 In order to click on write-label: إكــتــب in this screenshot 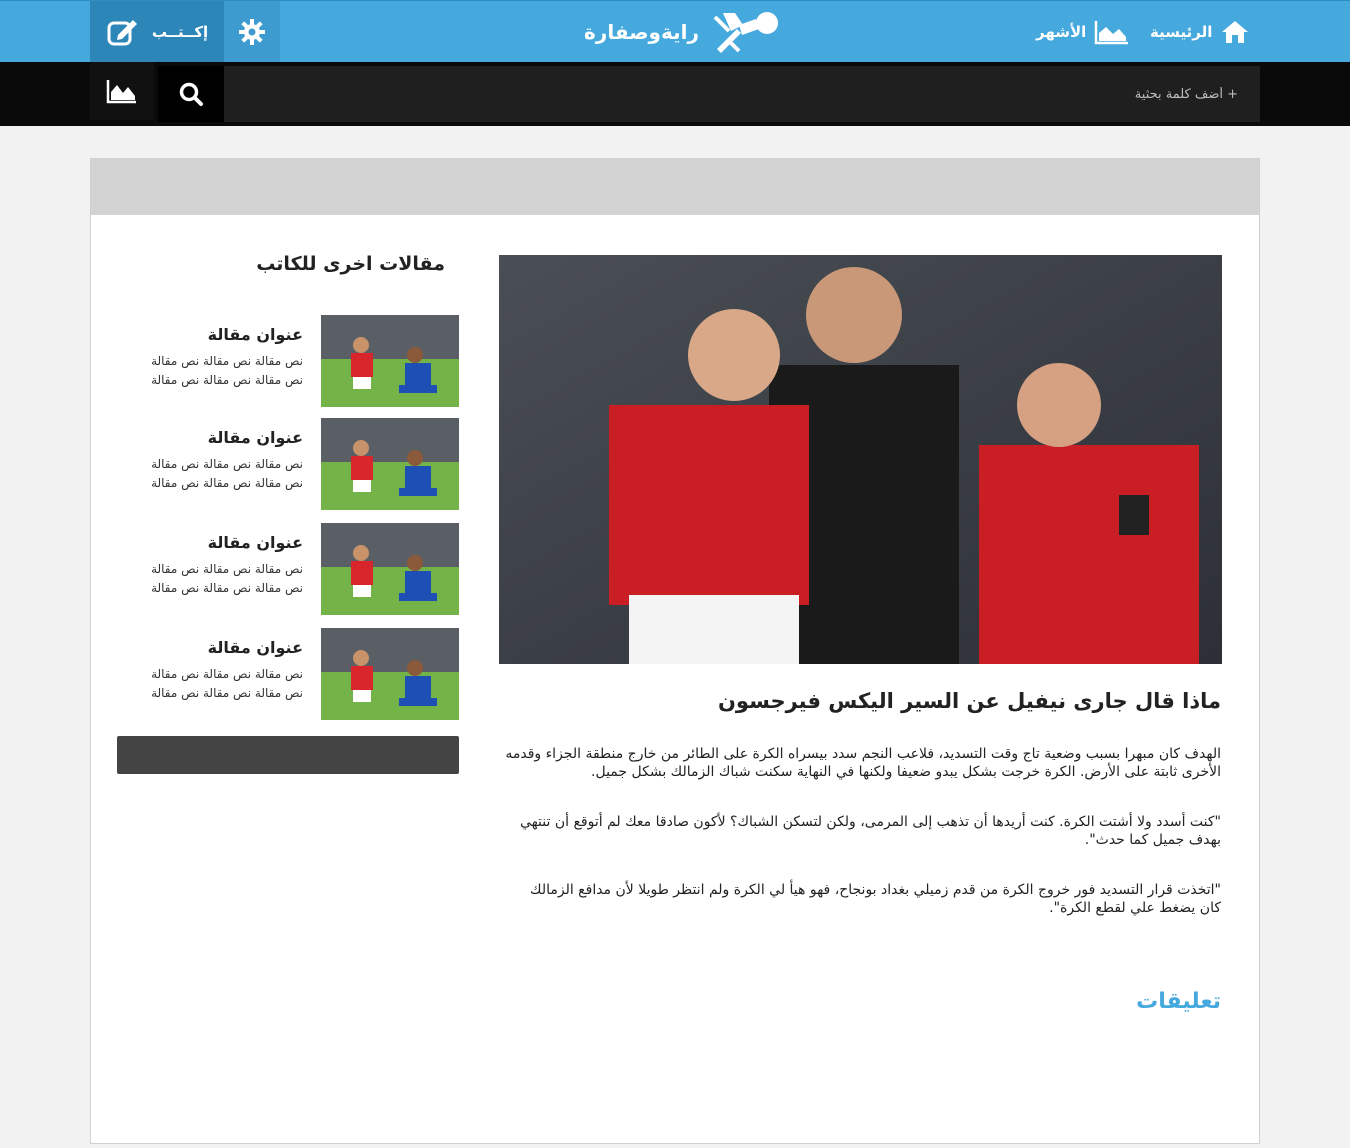, I will do `click(180, 31)`.